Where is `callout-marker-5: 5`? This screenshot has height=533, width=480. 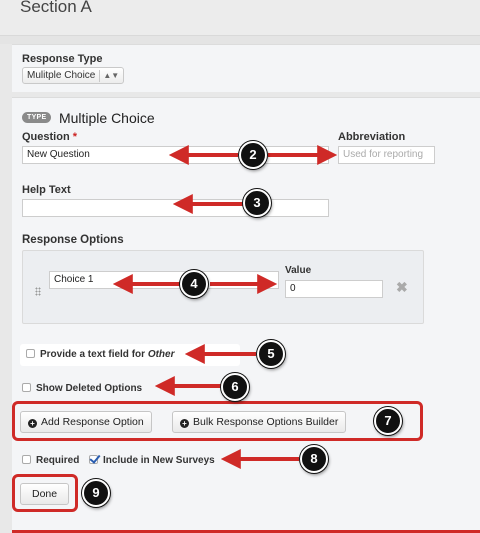 callout-marker-5: 5 is located at coordinates (271, 354).